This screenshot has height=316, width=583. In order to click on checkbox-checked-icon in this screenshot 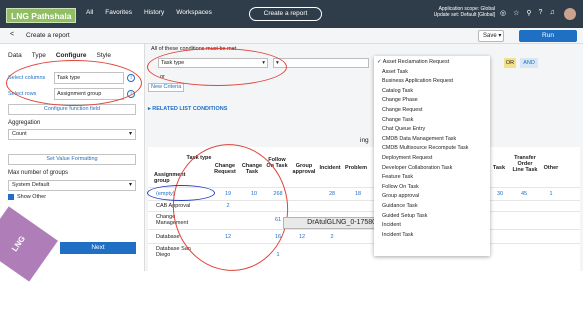, I will do `click(11, 197)`.